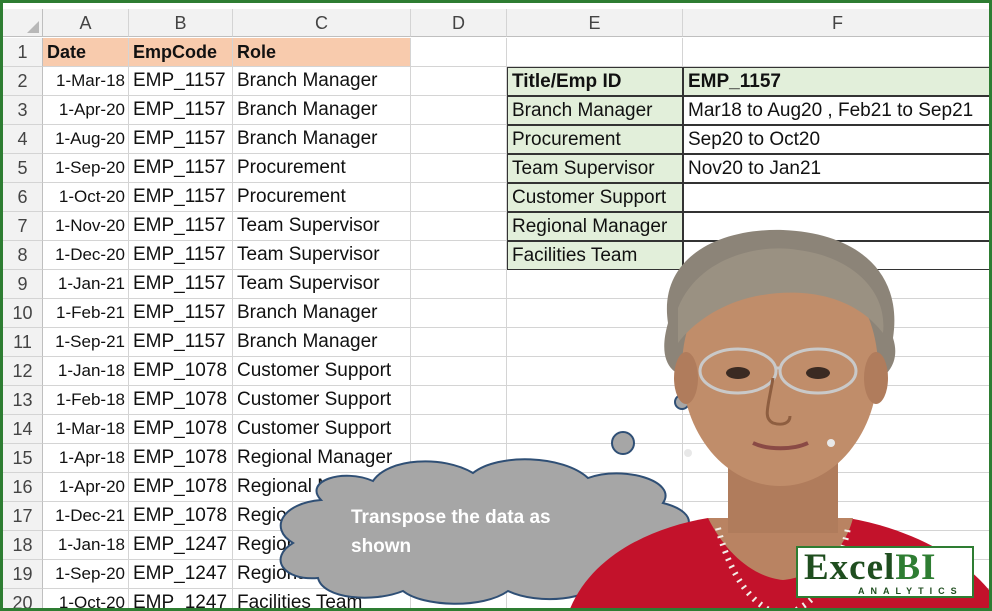 This screenshot has height=611, width=992. Describe the element at coordinates (86, 487) in the screenshot. I see `cell-date: 1-Apr-20` at that location.